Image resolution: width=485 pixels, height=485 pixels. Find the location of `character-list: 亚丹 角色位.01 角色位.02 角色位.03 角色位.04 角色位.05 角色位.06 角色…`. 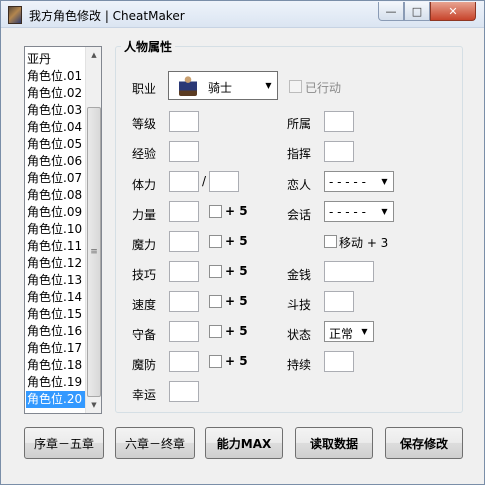

character-list: 亚丹 角色位.01 角色位.02 角色位.03 角色位.04 角色位.05 角色位.06 角色… is located at coordinates (63, 230).